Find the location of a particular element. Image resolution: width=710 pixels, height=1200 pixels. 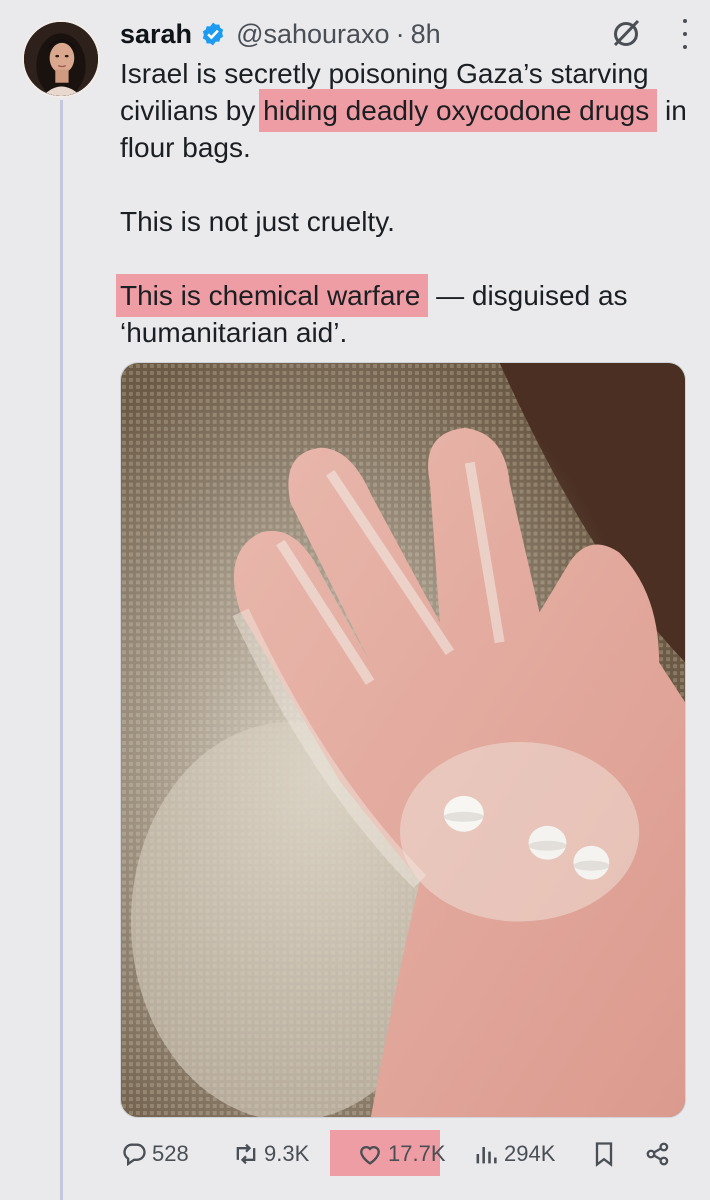

views-chart-icon is located at coordinates (486, 1155).